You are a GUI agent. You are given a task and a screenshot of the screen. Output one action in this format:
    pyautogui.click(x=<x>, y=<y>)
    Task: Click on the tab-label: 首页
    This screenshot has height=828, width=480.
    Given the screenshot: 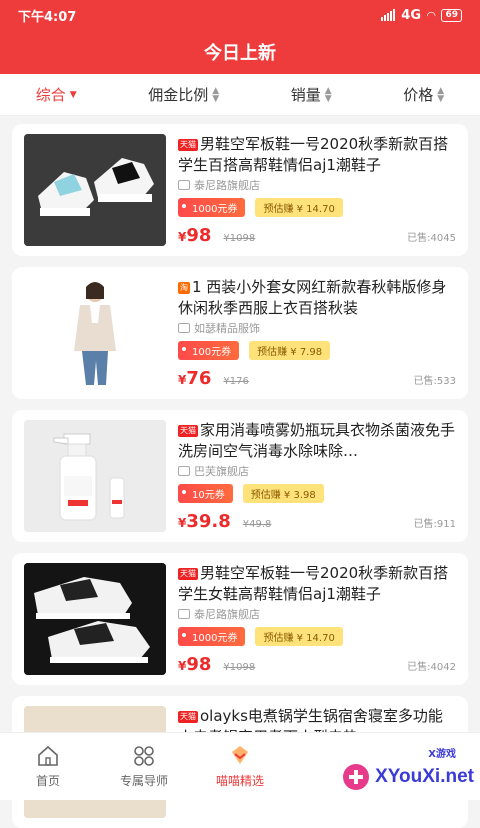 What is the action you would take?
    pyautogui.click(x=47, y=781)
    